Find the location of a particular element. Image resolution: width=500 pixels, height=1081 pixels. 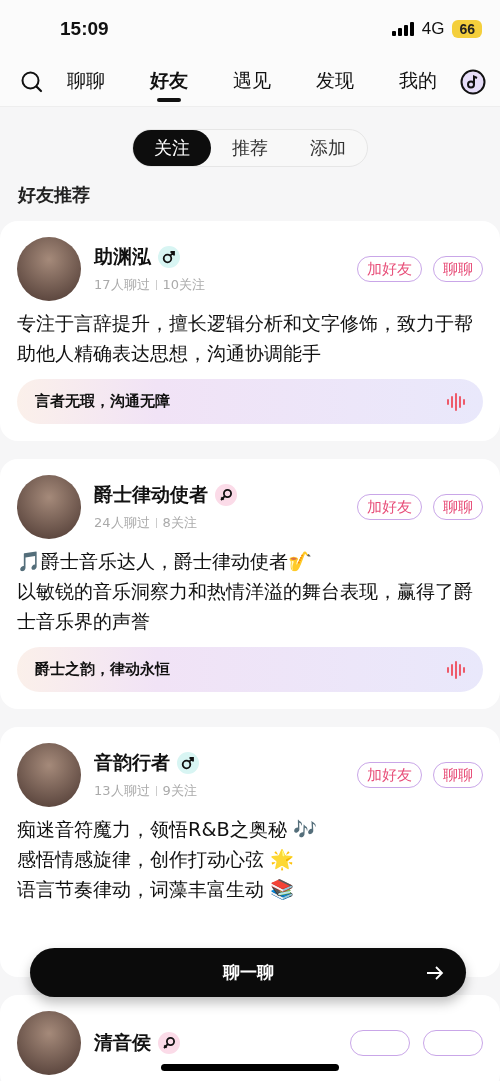

search-icon is located at coordinates (32, 82).